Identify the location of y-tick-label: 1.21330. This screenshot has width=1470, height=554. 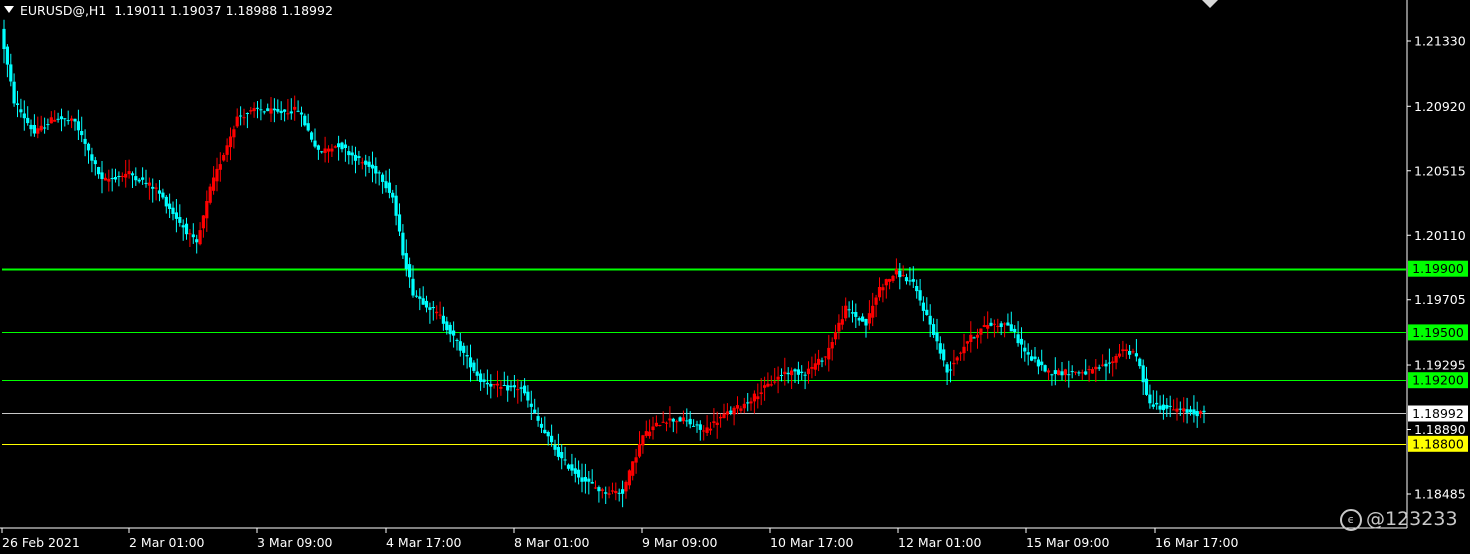
(1440, 41).